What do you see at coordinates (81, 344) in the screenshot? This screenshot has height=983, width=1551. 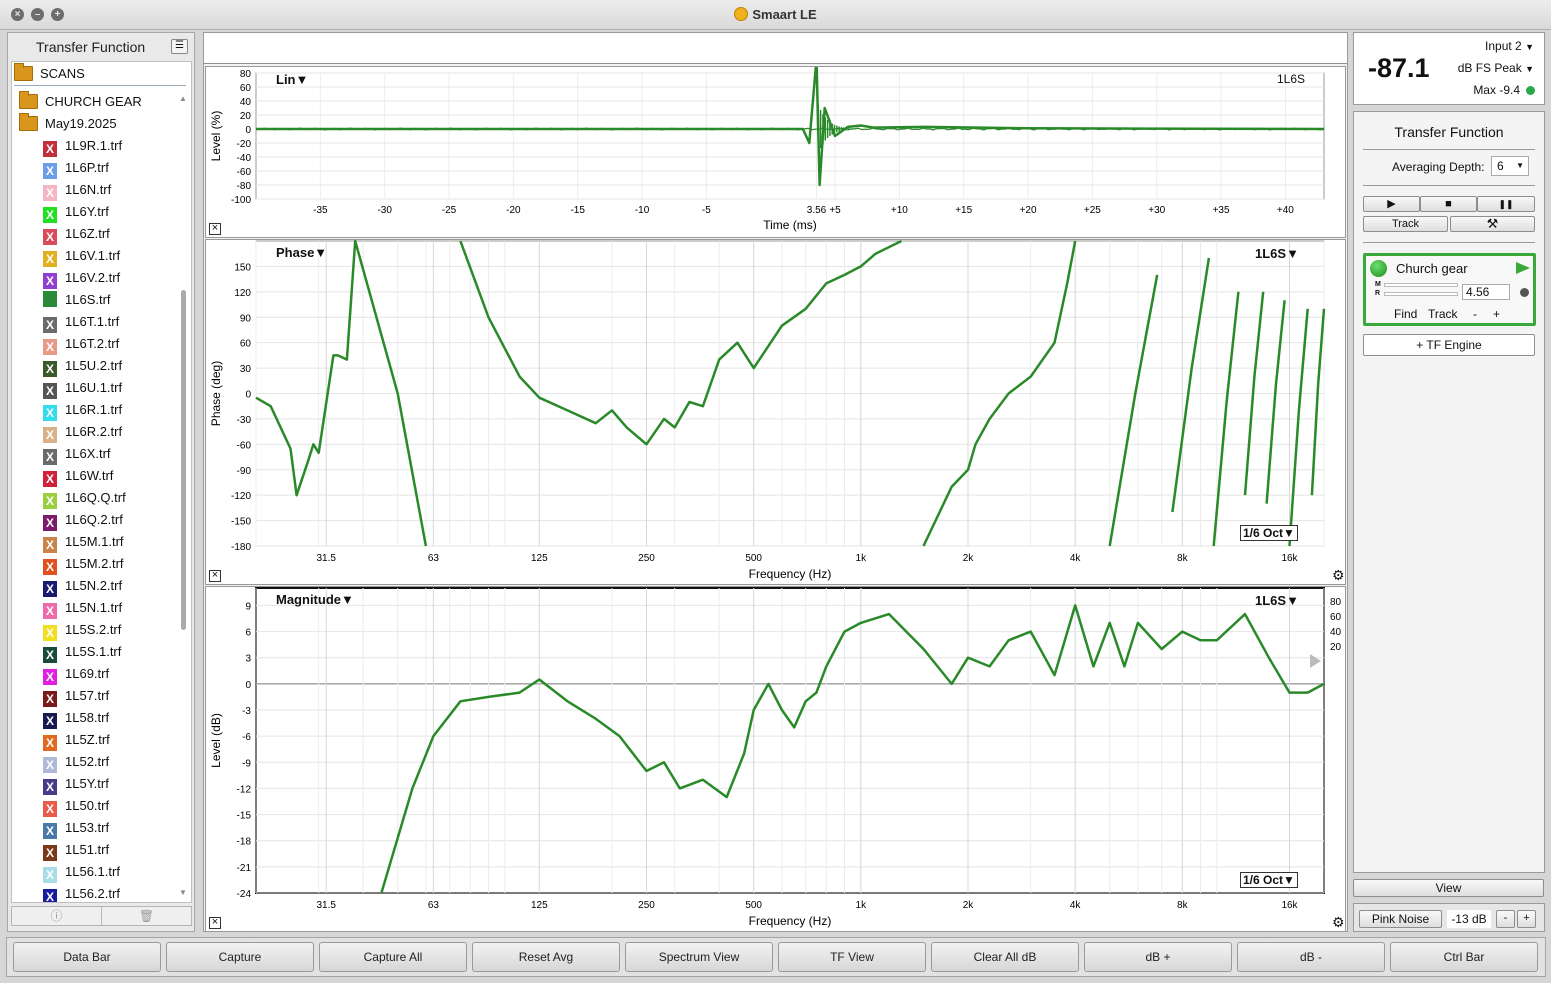 I see `list-item: X 1L6T.2.trf` at bounding box center [81, 344].